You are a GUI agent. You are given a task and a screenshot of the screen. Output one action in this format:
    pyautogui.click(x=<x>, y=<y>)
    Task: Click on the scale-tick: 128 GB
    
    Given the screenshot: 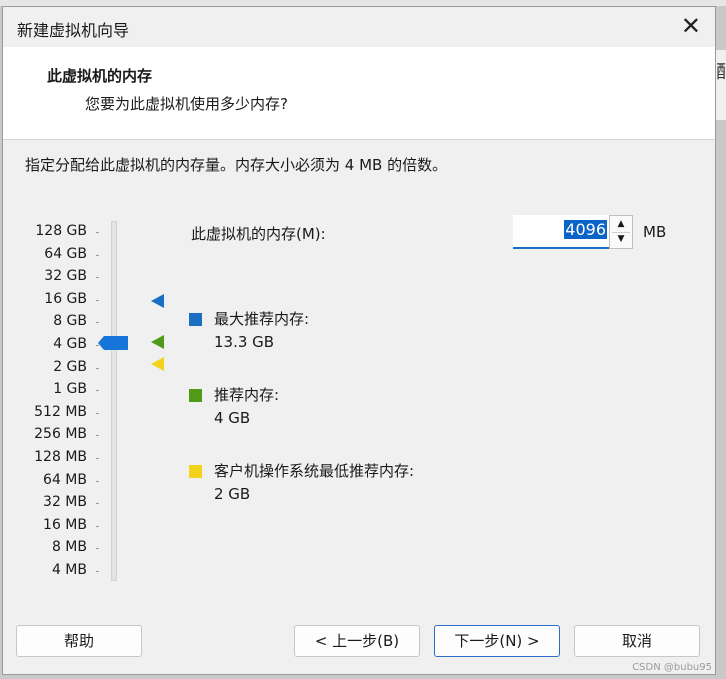 What is the action you would take?
    pyautogui.click(x=51, y=232)
    